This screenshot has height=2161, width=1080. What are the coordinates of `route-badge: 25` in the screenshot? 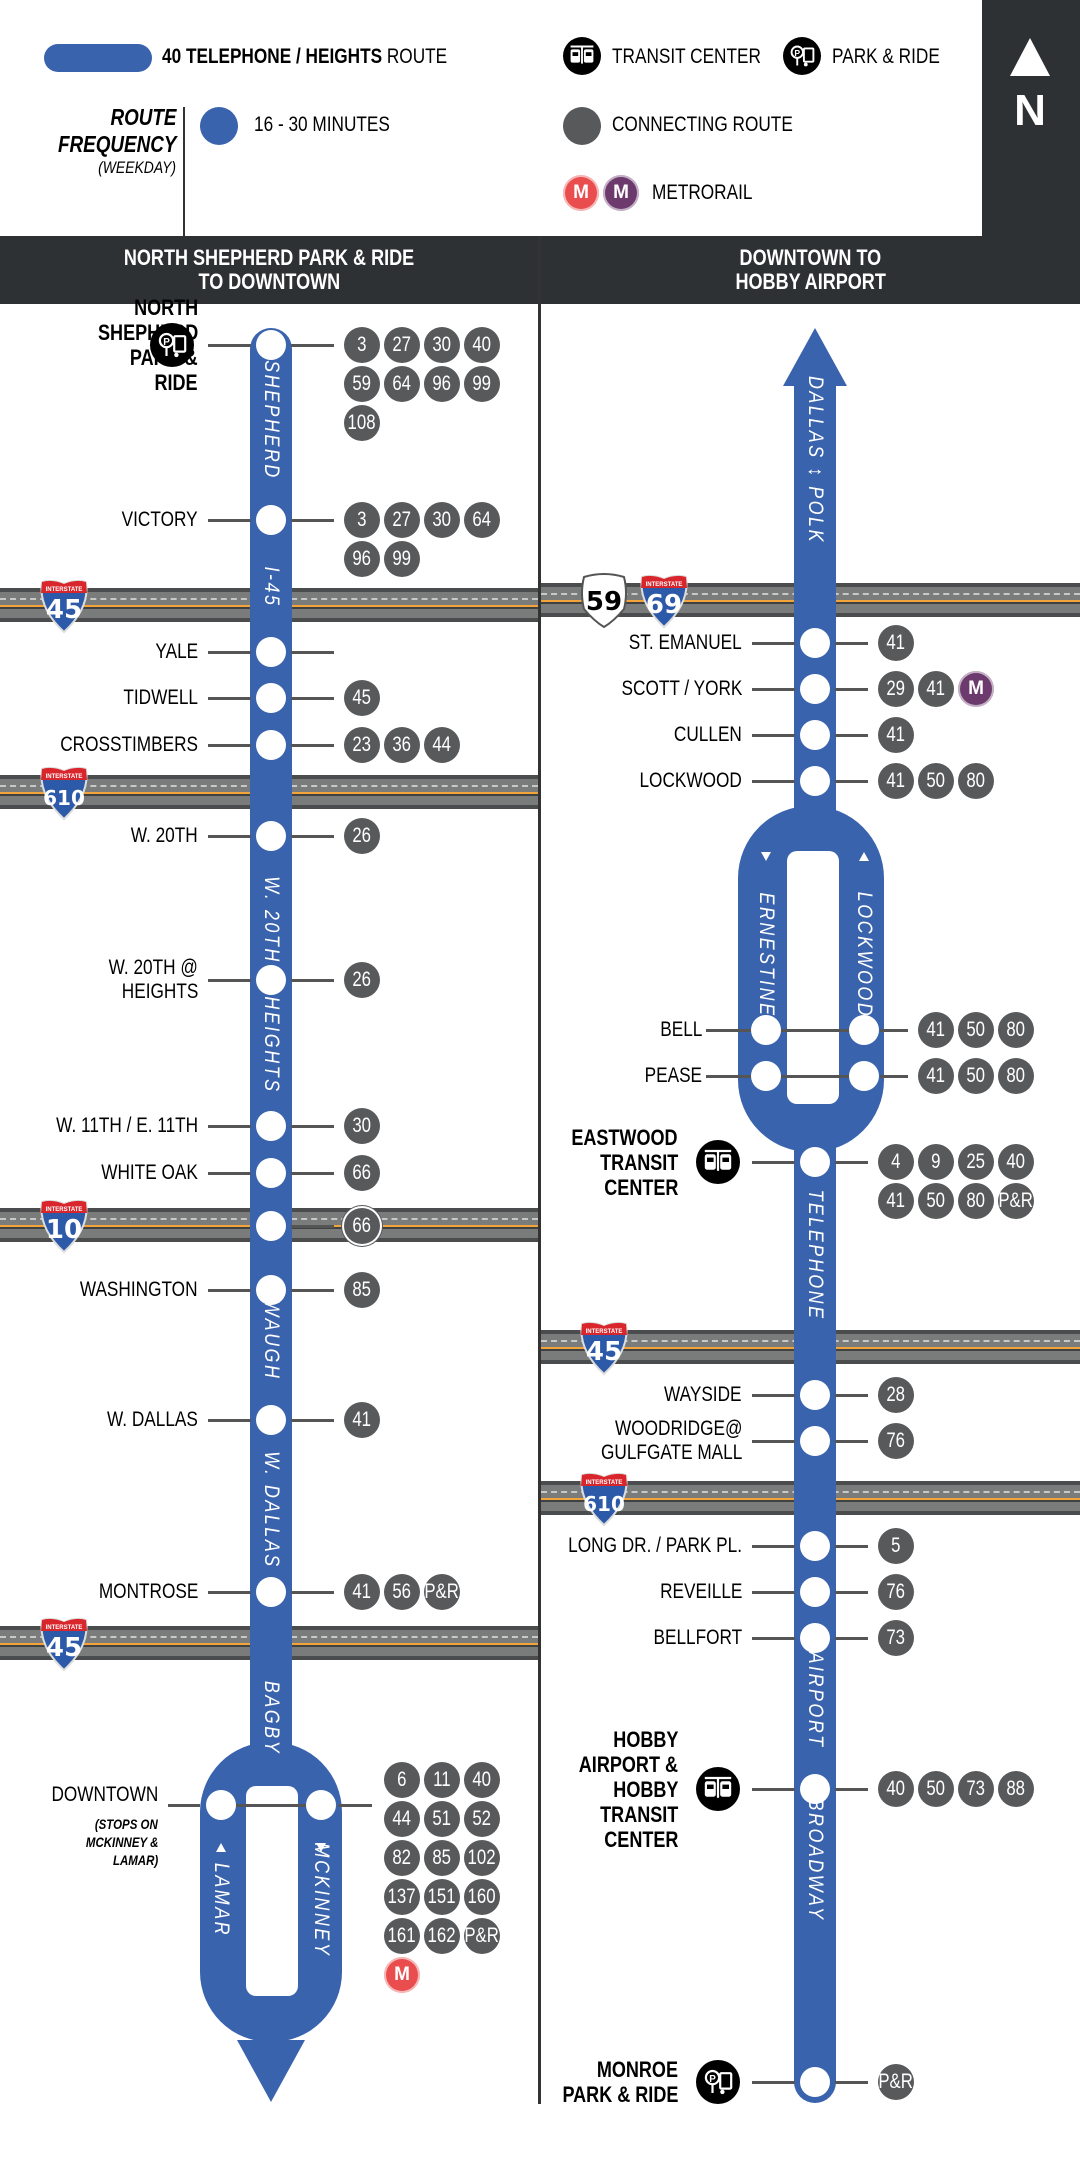 It's located at (976, 1162).